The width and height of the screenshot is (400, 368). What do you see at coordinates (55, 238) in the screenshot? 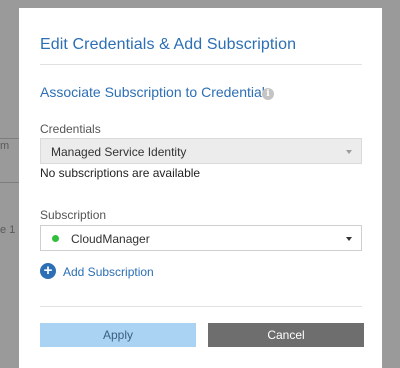
I see `status-dot-icon` at bounding box center [55, 238].